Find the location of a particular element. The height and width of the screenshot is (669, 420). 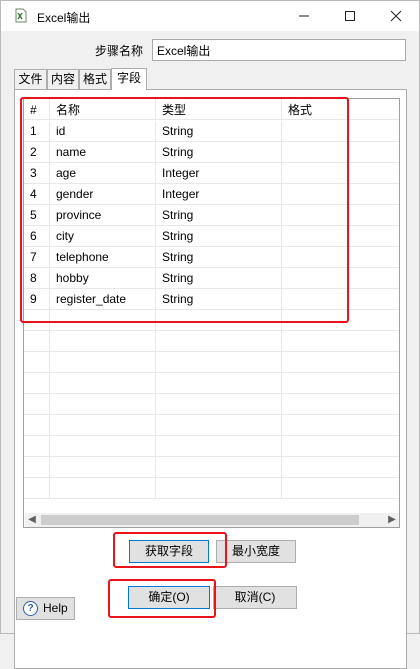

table-row: 3 age Integer is located at coordinates (211, 173).